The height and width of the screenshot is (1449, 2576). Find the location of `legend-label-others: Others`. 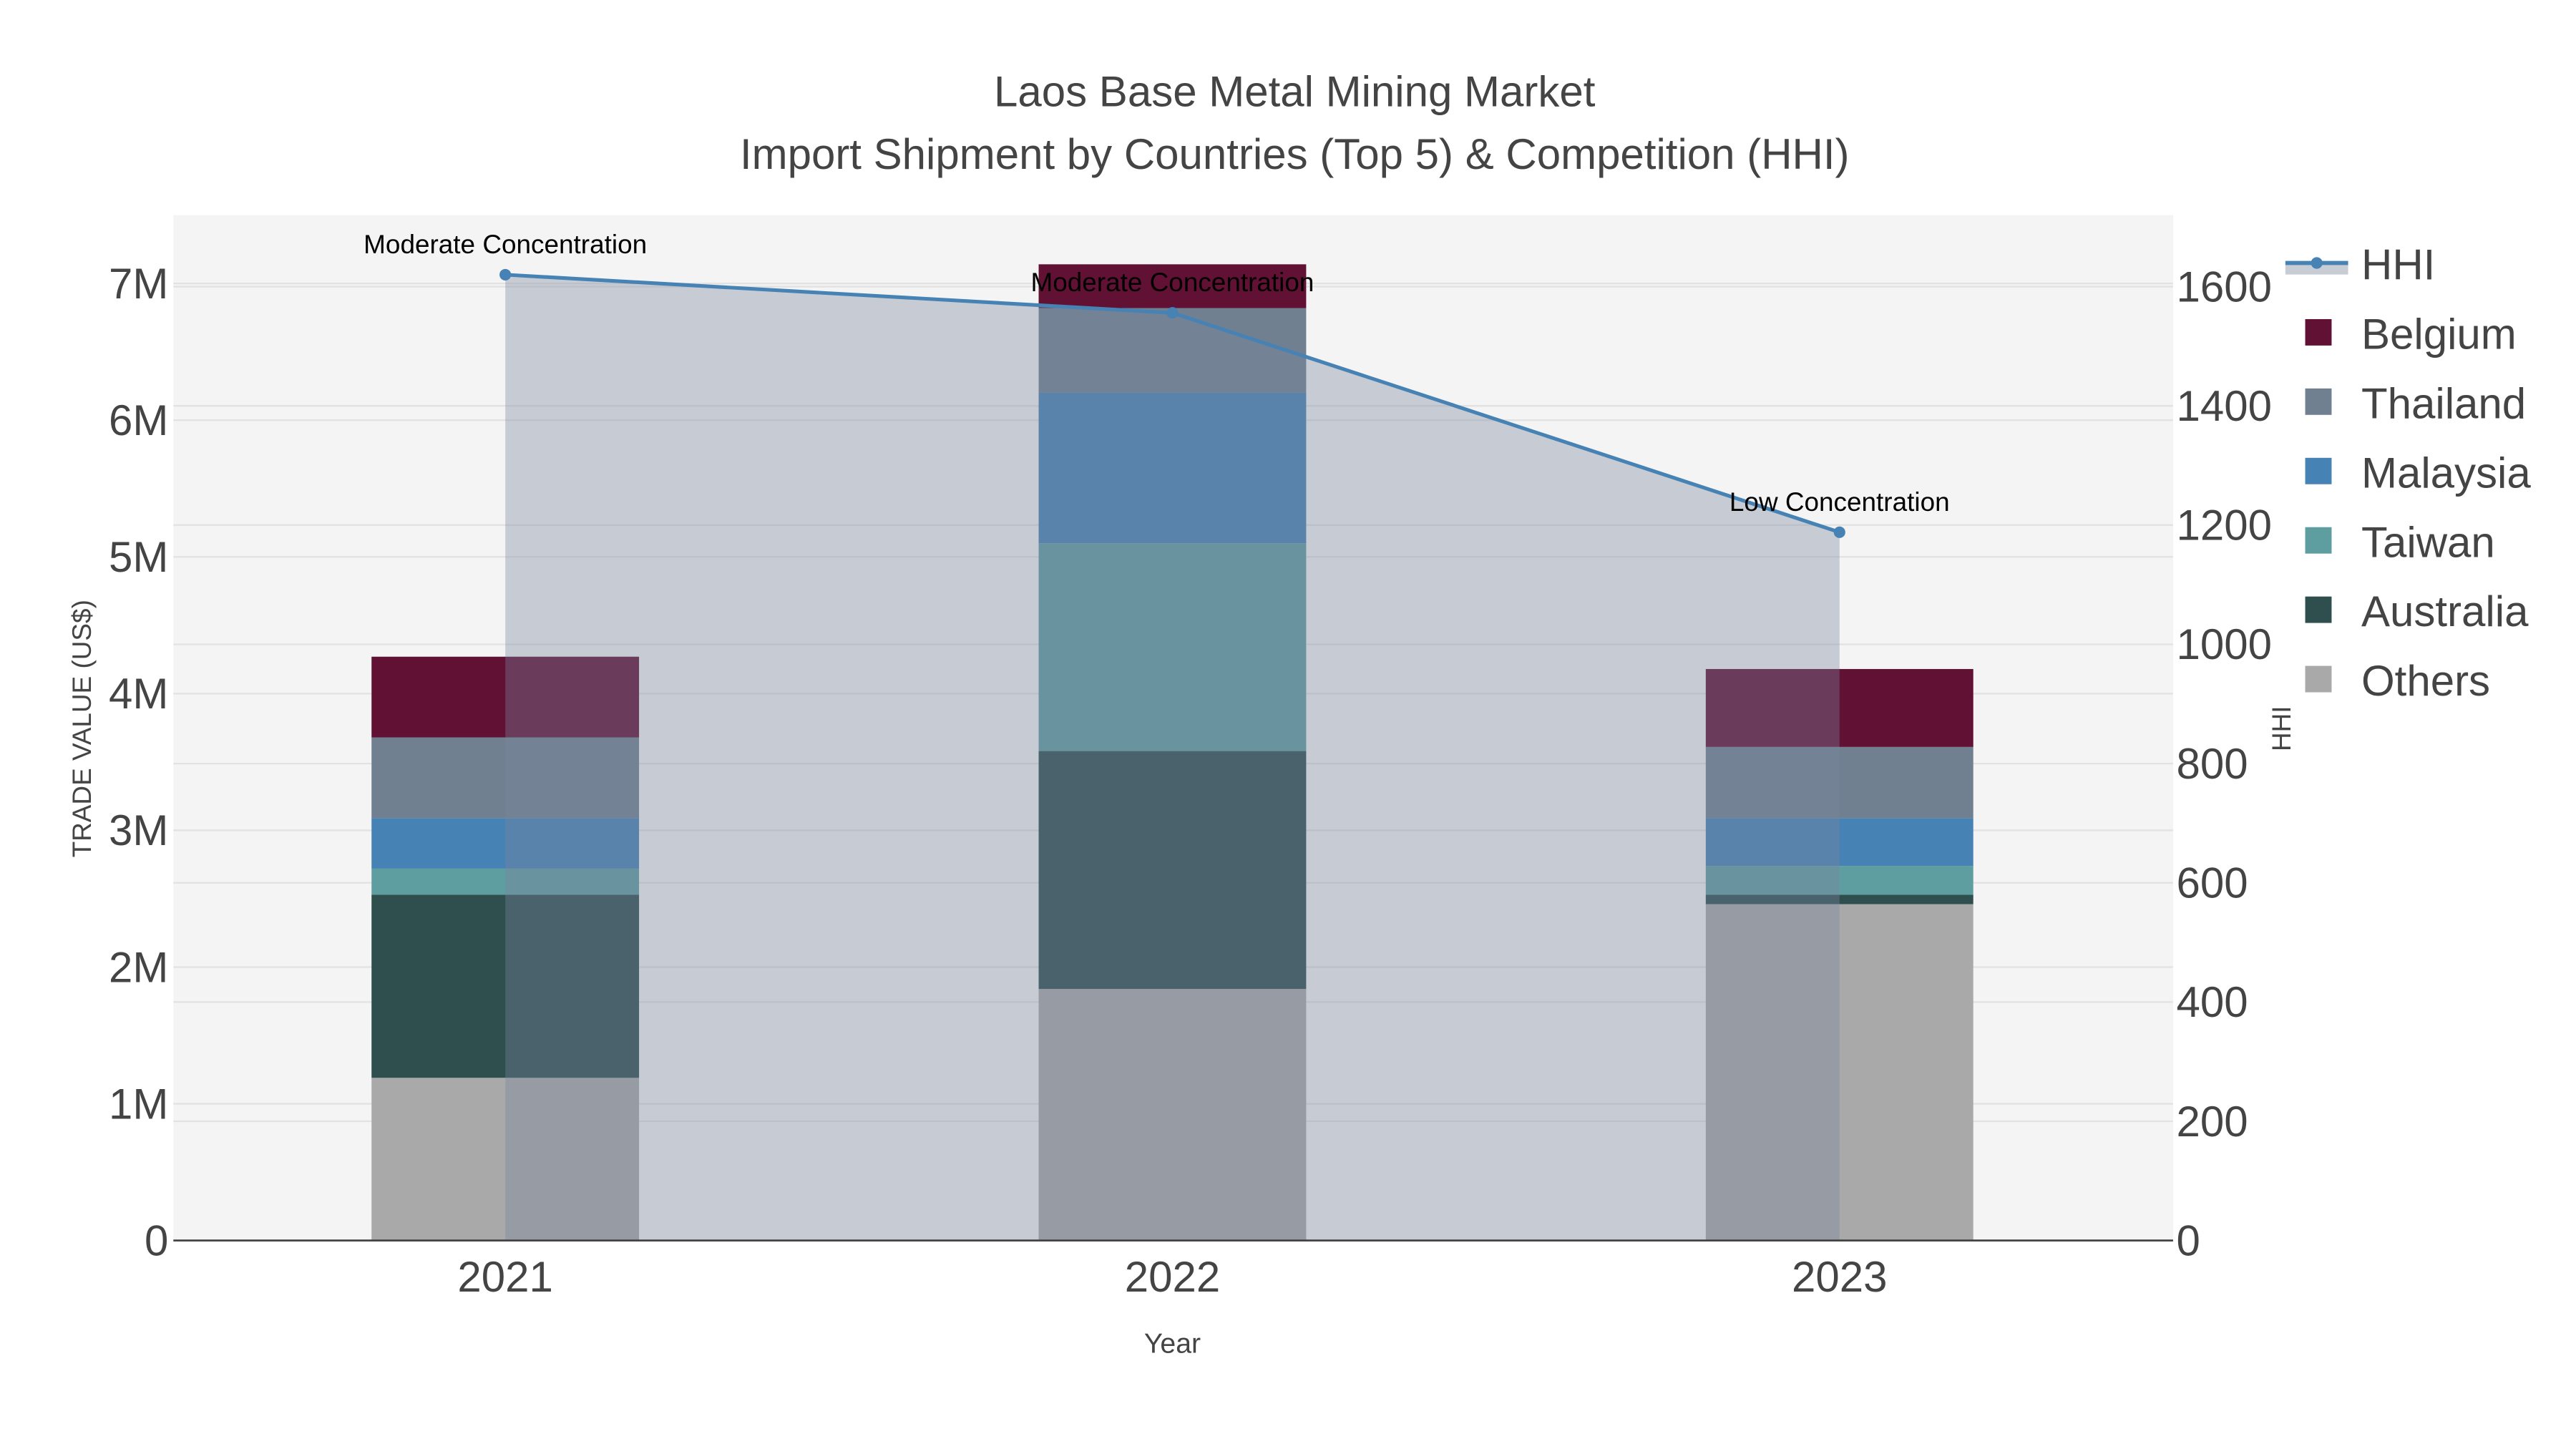

legend-label-others: Others is located at coordinates (2425, 681).